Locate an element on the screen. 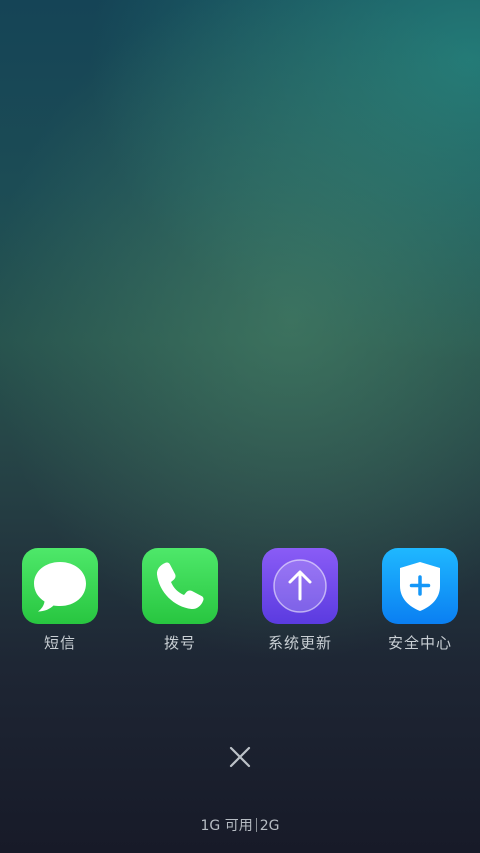 The image size is (480, 853). app-label: 安全中心 is located at coordinates (419, 643).